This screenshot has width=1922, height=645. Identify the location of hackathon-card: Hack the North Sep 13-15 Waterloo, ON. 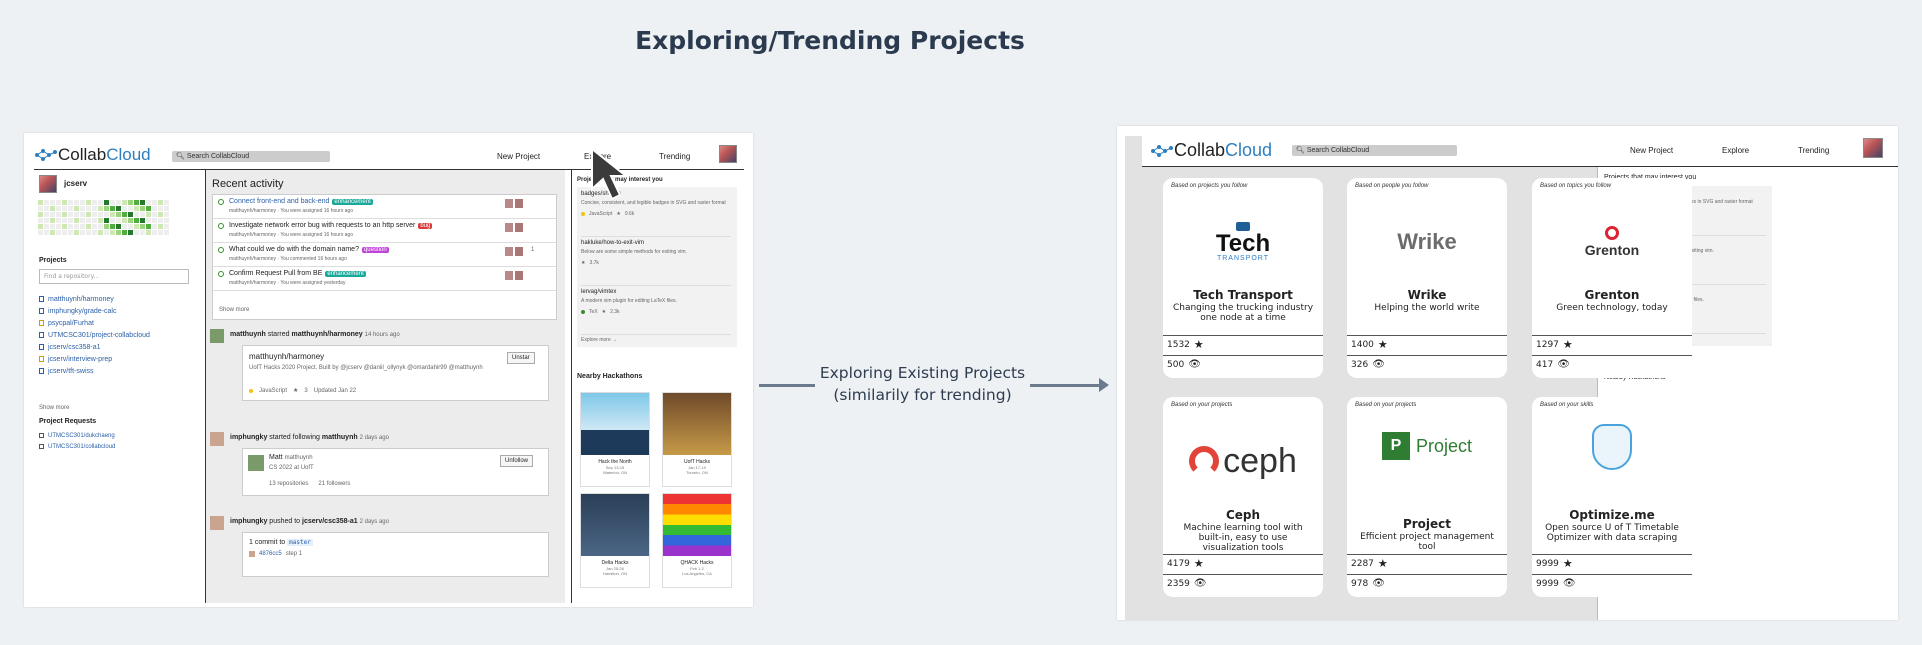
(615, 439).